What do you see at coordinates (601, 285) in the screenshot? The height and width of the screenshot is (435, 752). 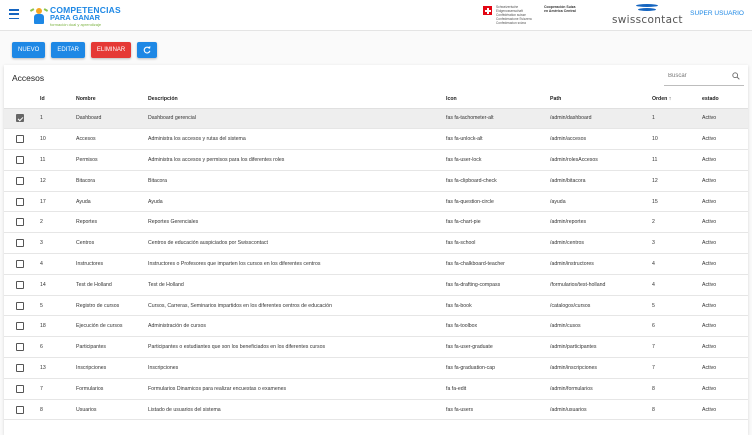 I see `cell-path: /formularios/test-holland` at bounding box center [601, 285].